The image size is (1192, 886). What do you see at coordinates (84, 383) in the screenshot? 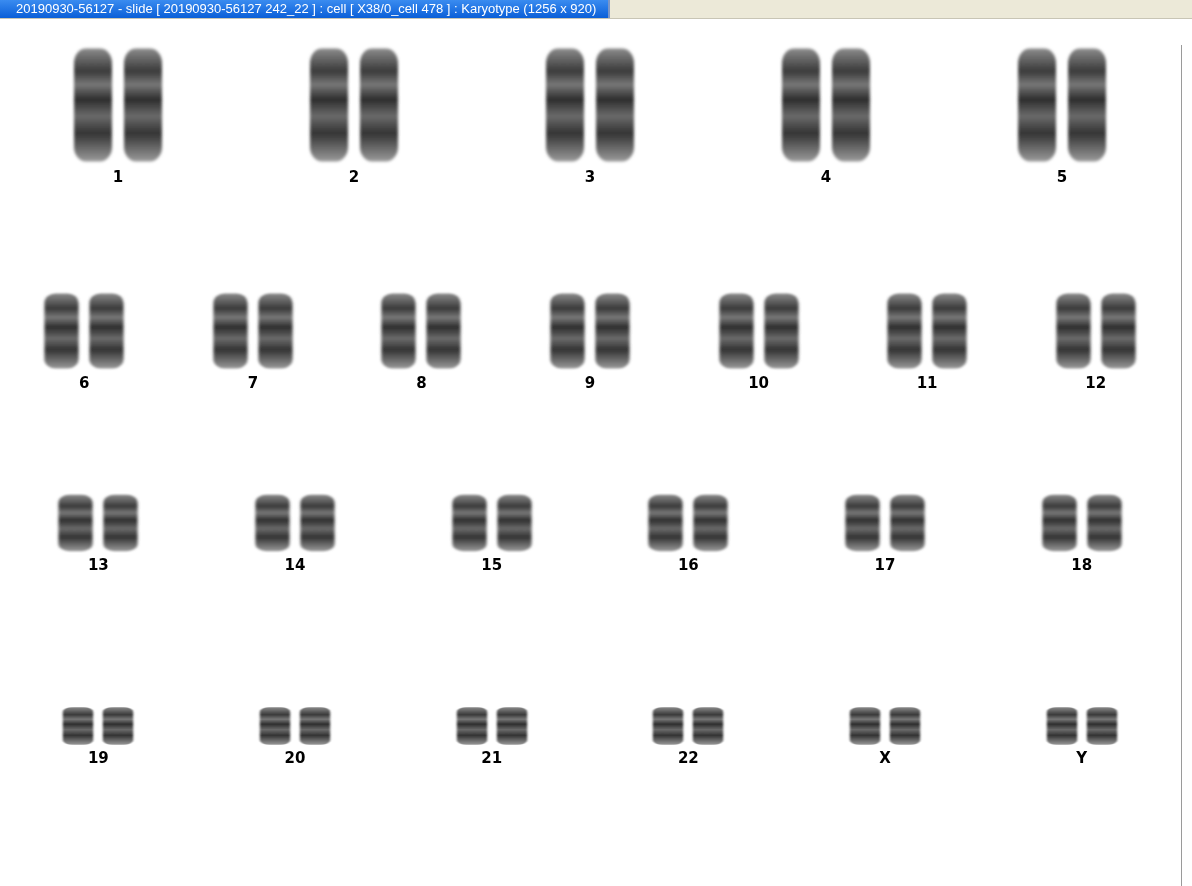
I see `chromosome-label: 6` at bounding box center [84, 383].